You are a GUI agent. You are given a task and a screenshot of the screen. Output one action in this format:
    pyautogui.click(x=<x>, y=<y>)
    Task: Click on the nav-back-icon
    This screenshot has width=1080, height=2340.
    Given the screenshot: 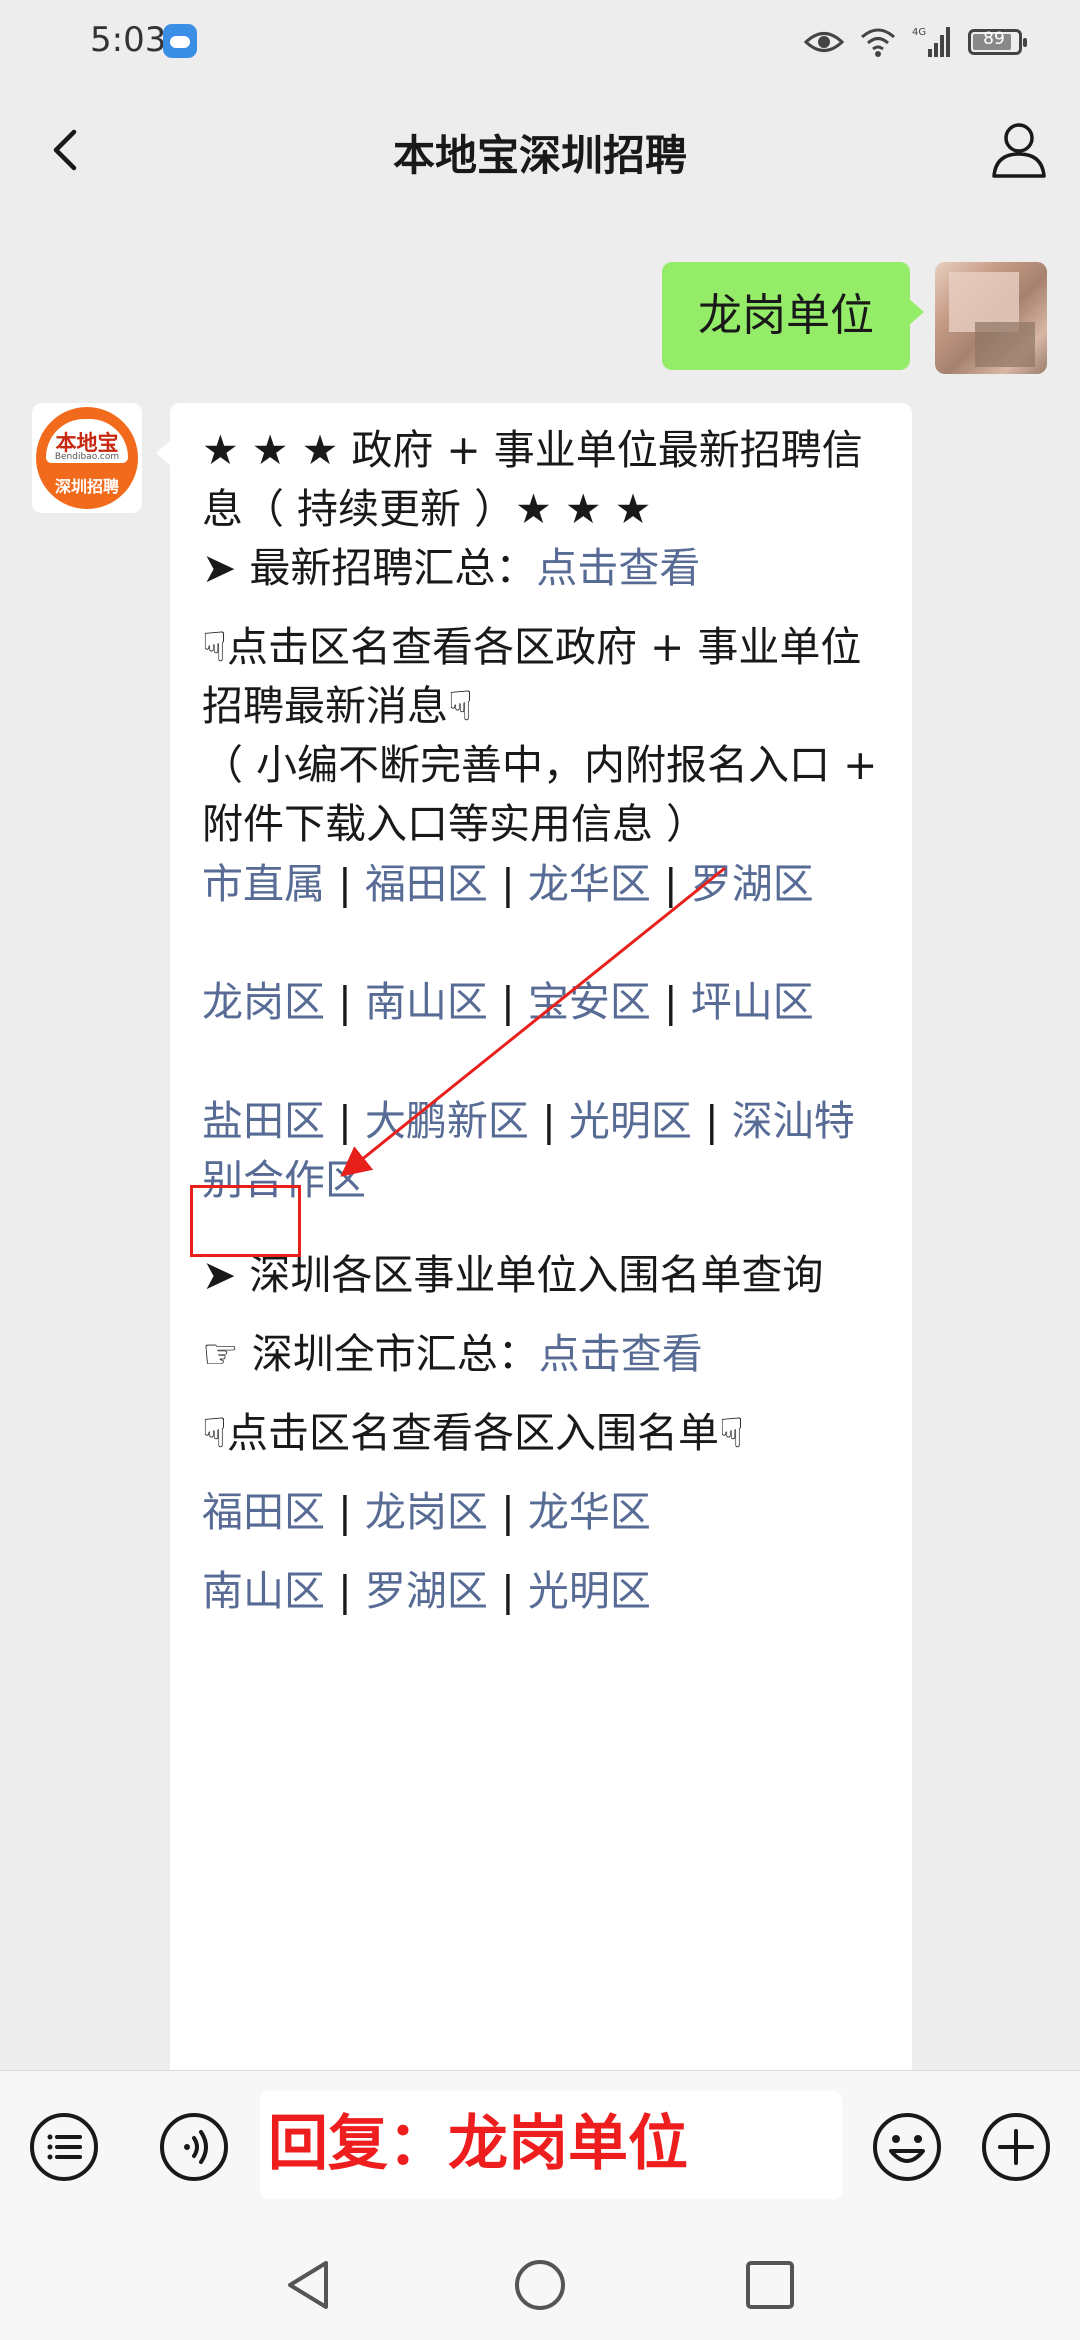 What is the action you would take?
    pyautogui.click(x=310, y=2285)
    